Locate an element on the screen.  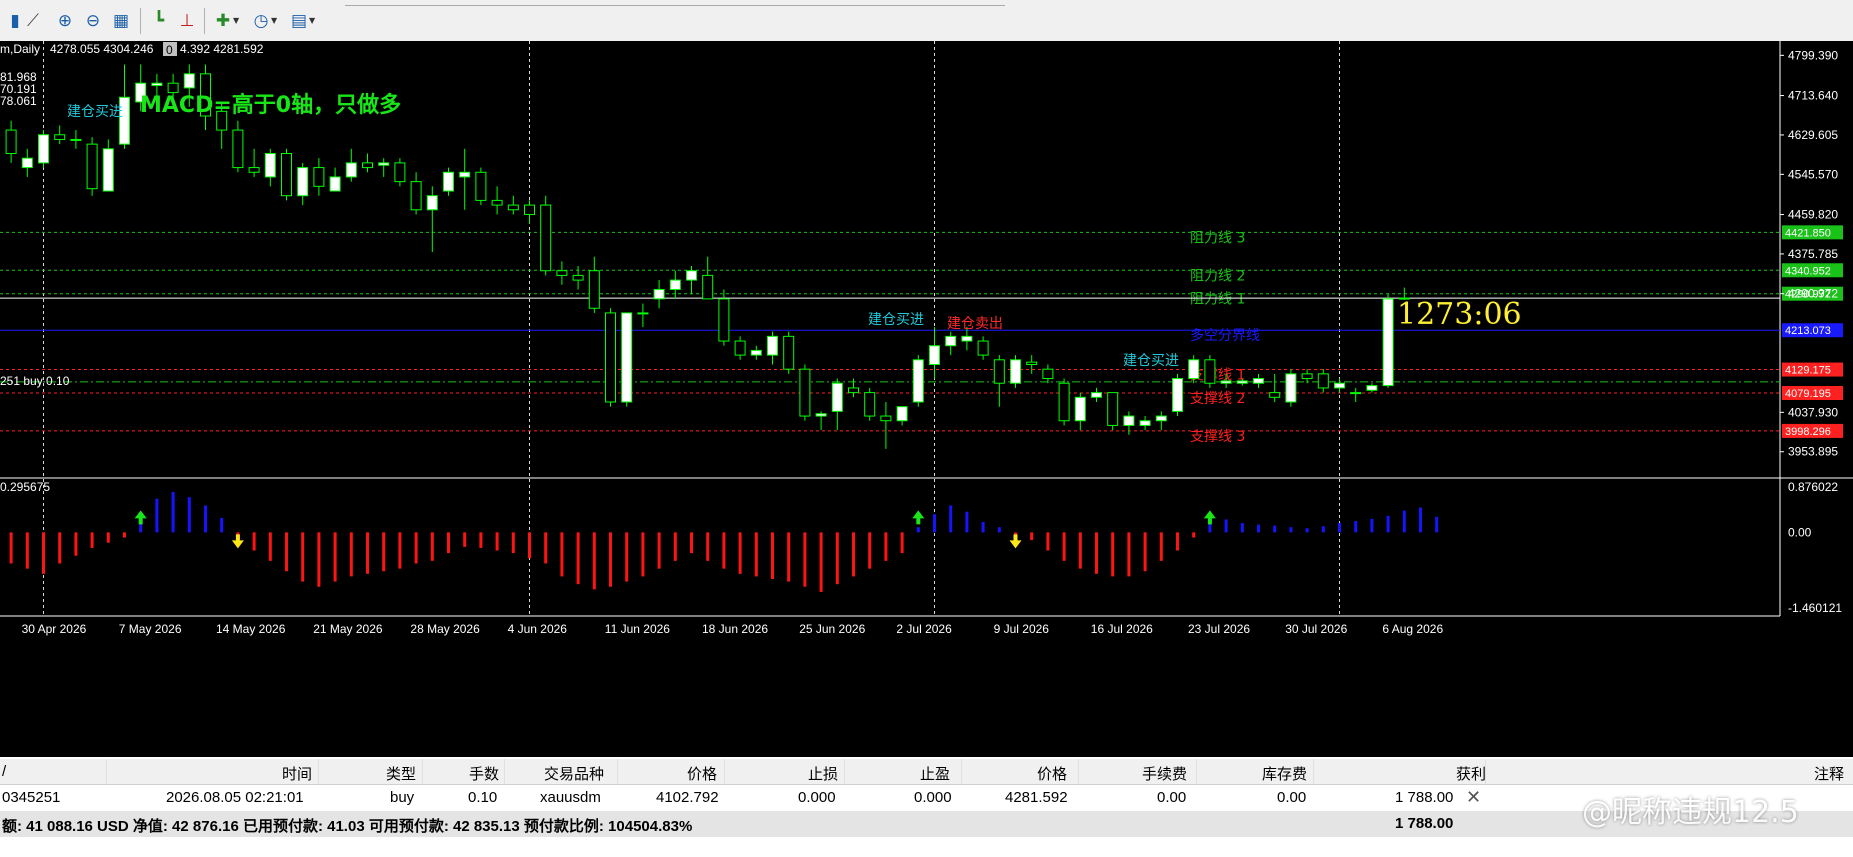
order-time: 2026.08.05 02:21:01 is located at coordinates (235, 797).